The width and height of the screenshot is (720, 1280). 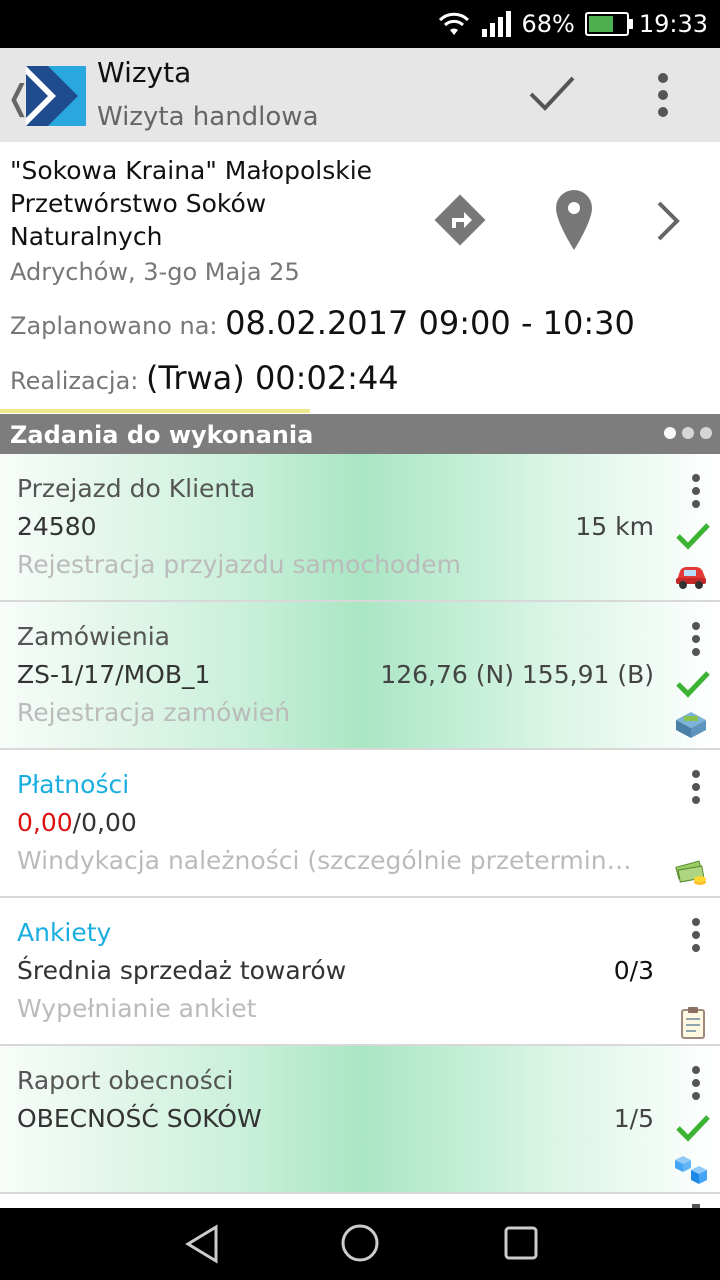 I want to click on clock: 19:33, so click(x=673, y=24).